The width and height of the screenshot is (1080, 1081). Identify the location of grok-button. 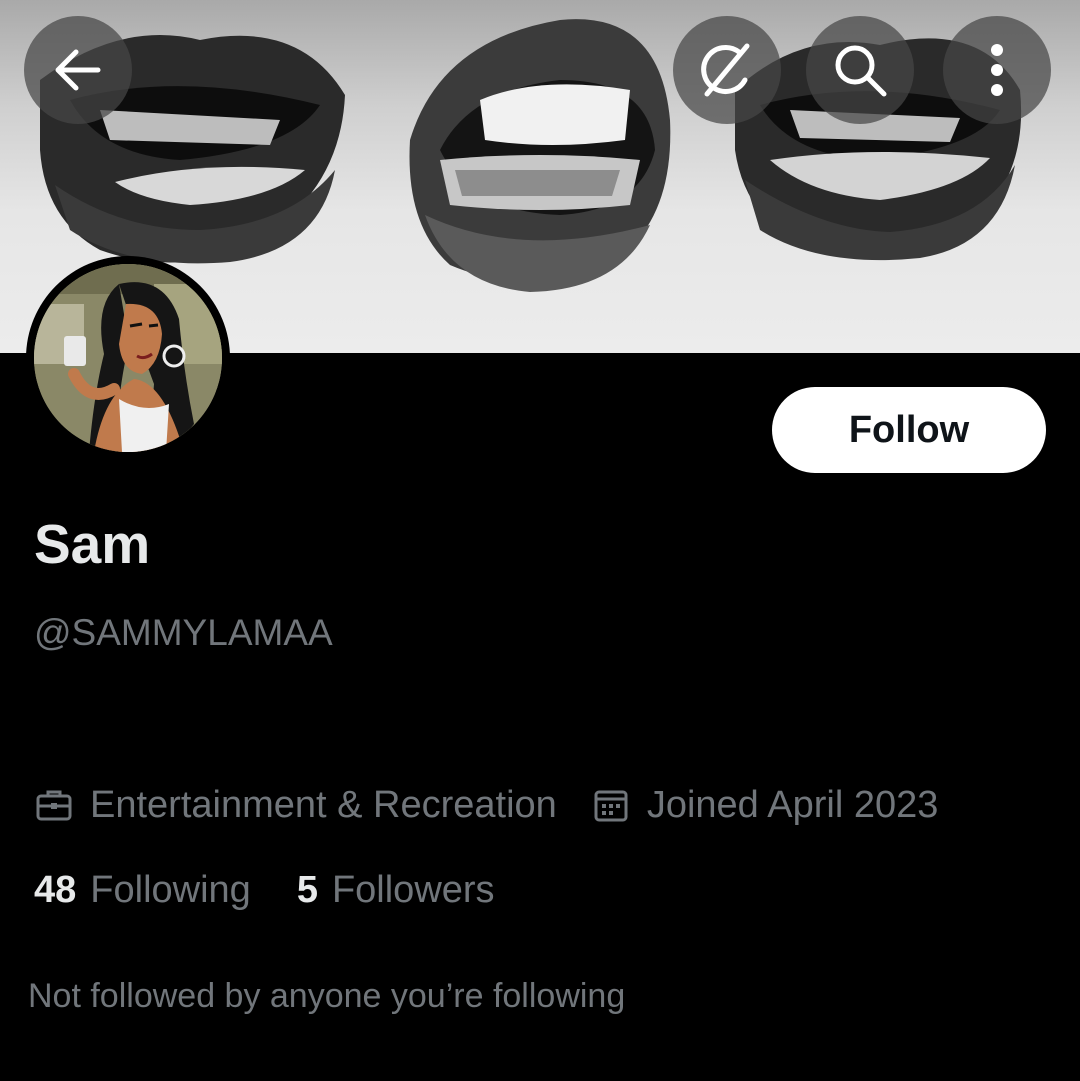
(727, 70).